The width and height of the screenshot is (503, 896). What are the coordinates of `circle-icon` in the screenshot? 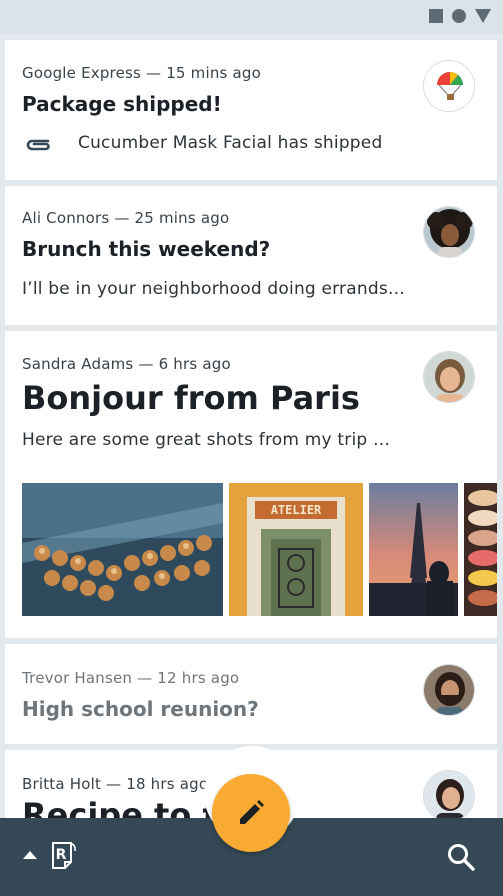 It's located at (459, 16).